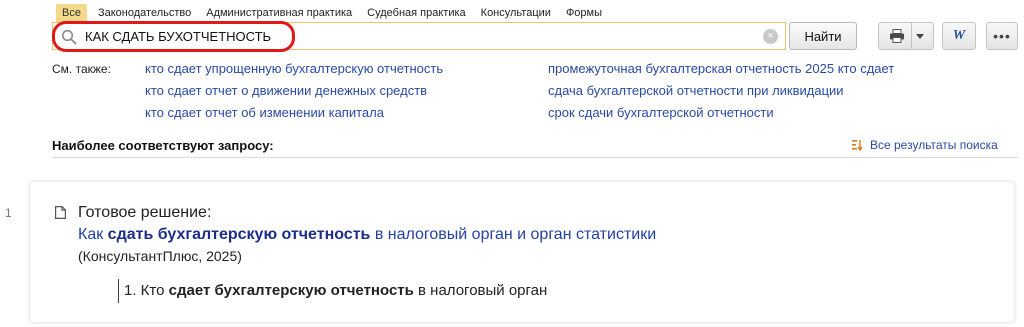 The height and width of the screenshot is (327, 1024). Describe the element at coordinates (896, 36) in the screenshot. I see `printer-icon` at that location.